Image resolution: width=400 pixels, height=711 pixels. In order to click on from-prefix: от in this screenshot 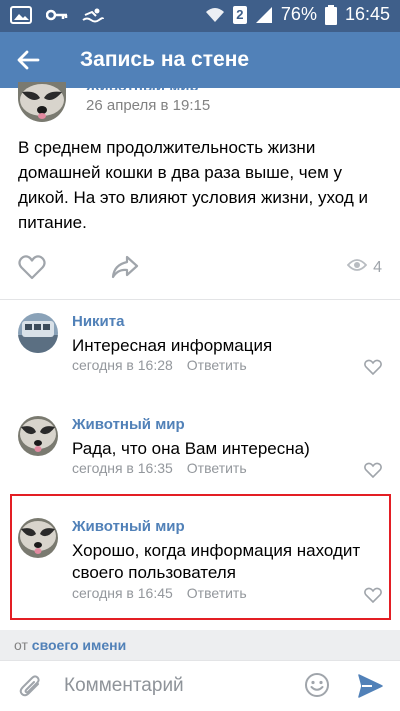, I will do `click(21, 645)`.